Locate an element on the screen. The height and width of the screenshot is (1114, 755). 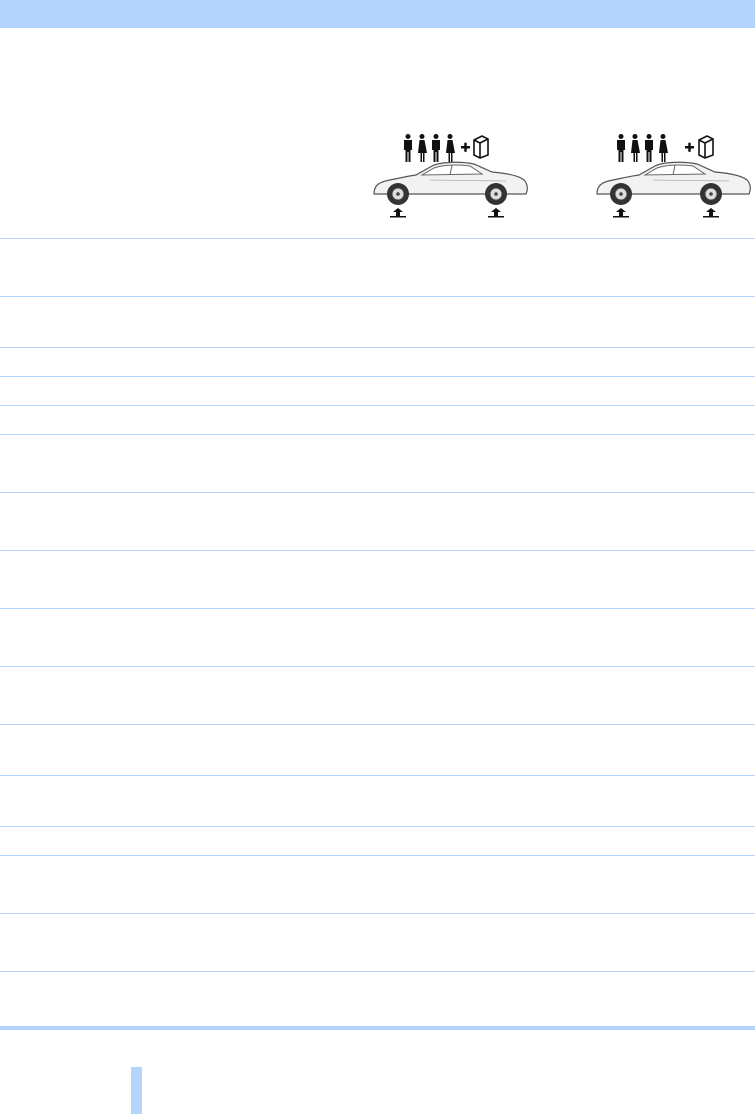
table-bottom-rule is located at coordinates (377, 1028).